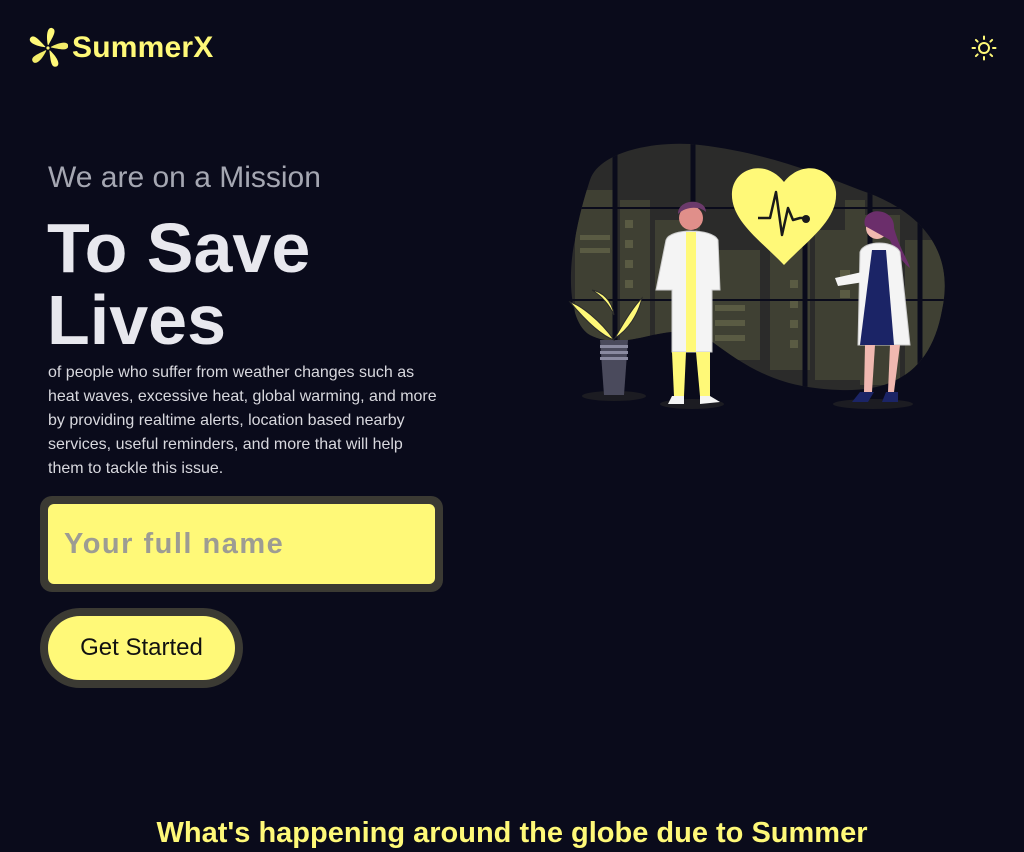 The image size is (1024, 852). What do you see at coordinates (984, 48) in the screenshot?
I see `sun-icon` at bounding box center [984, 48].